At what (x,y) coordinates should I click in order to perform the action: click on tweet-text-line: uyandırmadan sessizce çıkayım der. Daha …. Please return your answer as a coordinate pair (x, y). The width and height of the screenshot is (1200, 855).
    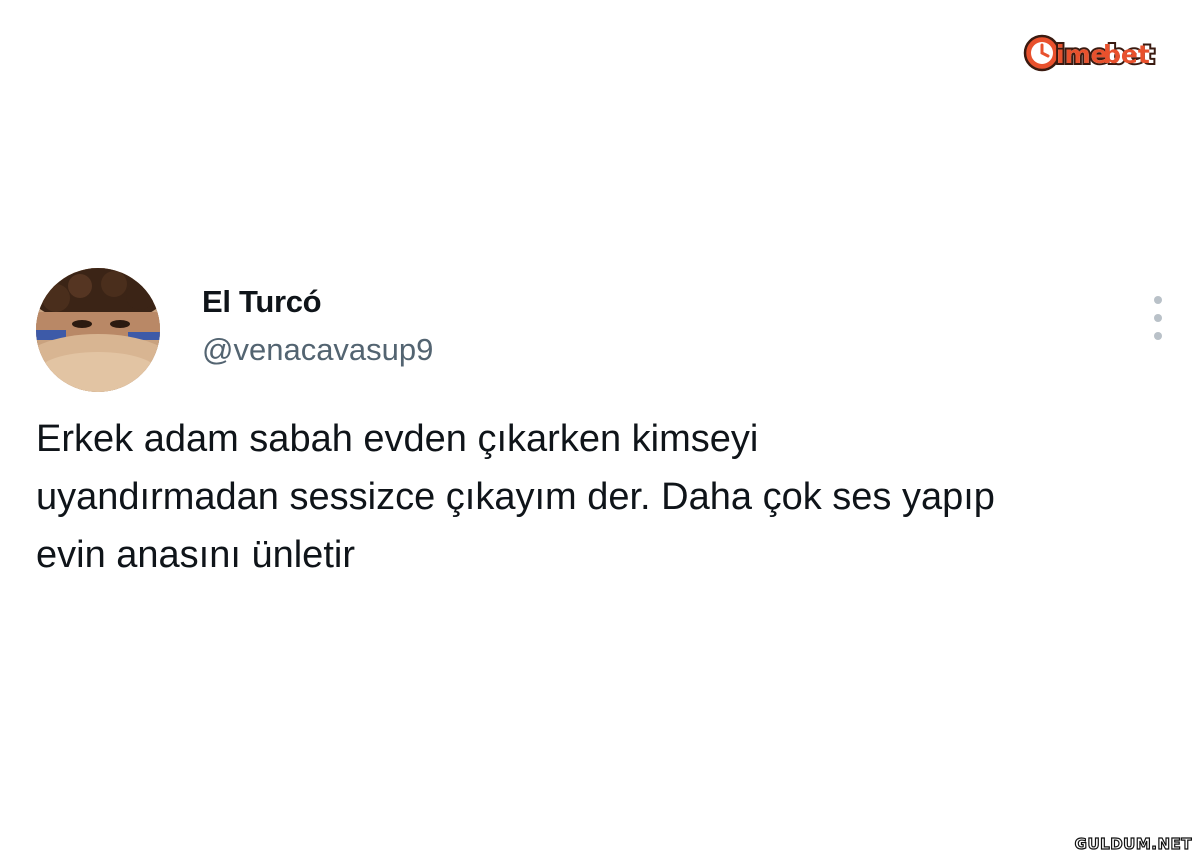
    Looking at the image, I should click on (515, 497).